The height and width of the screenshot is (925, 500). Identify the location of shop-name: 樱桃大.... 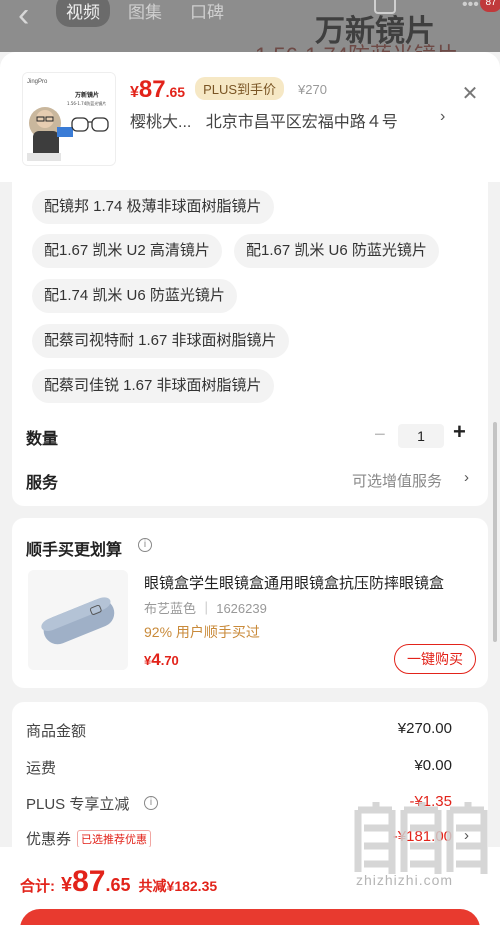
(161, 122).